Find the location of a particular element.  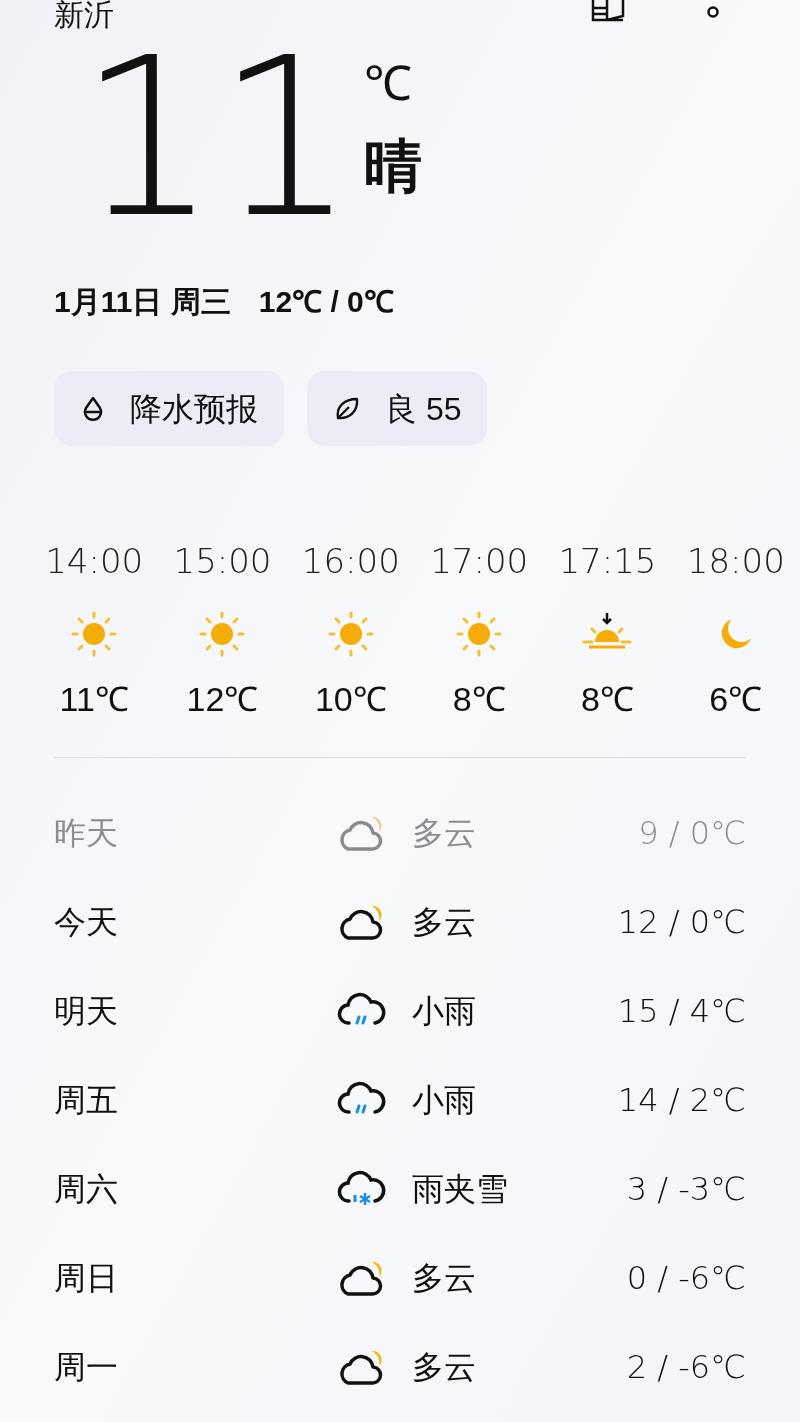

day-temperature-range: 3 / -3℃ is located at coordinates (686, 1189).